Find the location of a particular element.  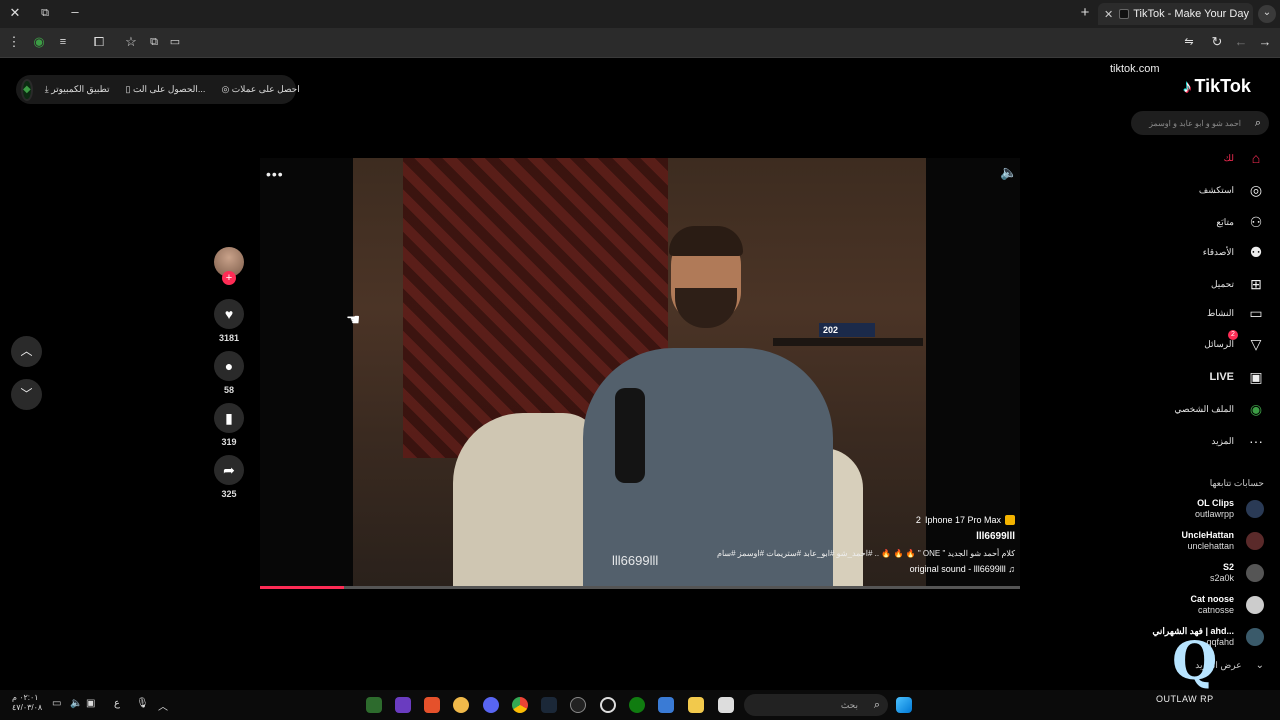

taskbar-search-input: بحث ⌕ is located at coordinates (816, 705).